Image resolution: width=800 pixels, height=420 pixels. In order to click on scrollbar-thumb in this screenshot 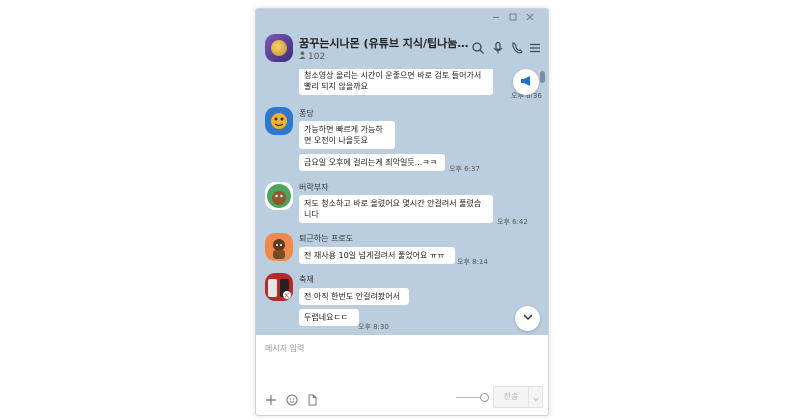, I will do `click(542, 77)`.